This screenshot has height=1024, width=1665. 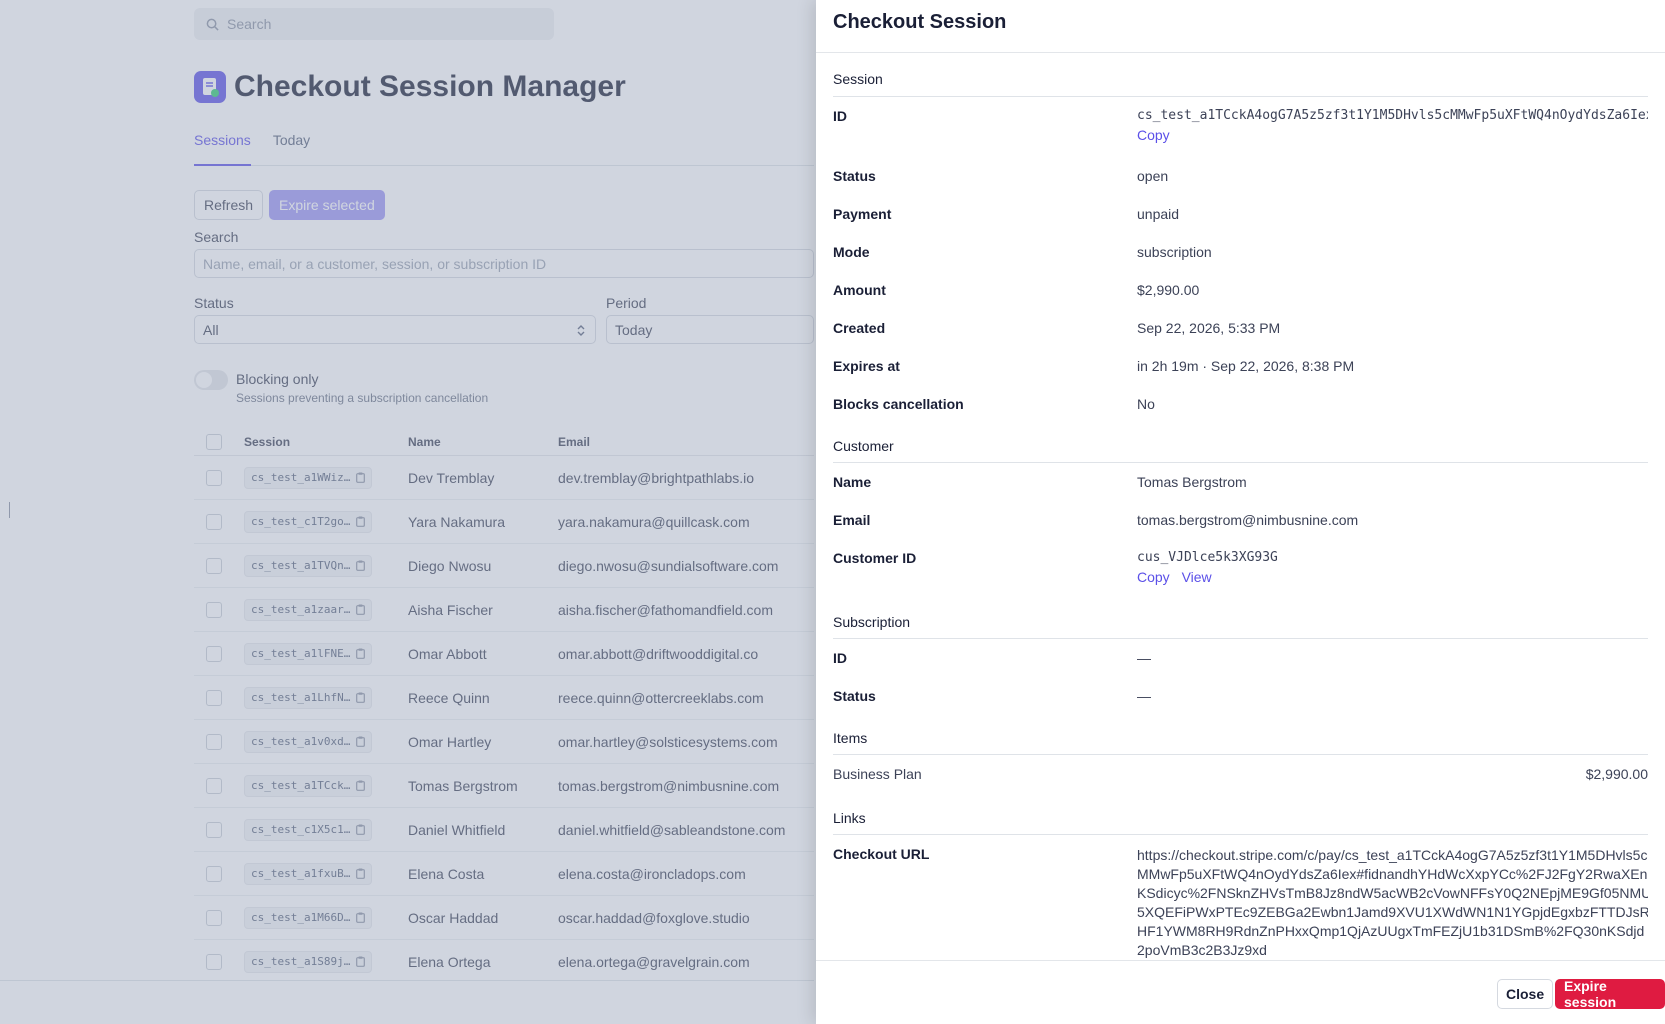 I want to click on payment-label: Payment, so click(x=862, y=214).